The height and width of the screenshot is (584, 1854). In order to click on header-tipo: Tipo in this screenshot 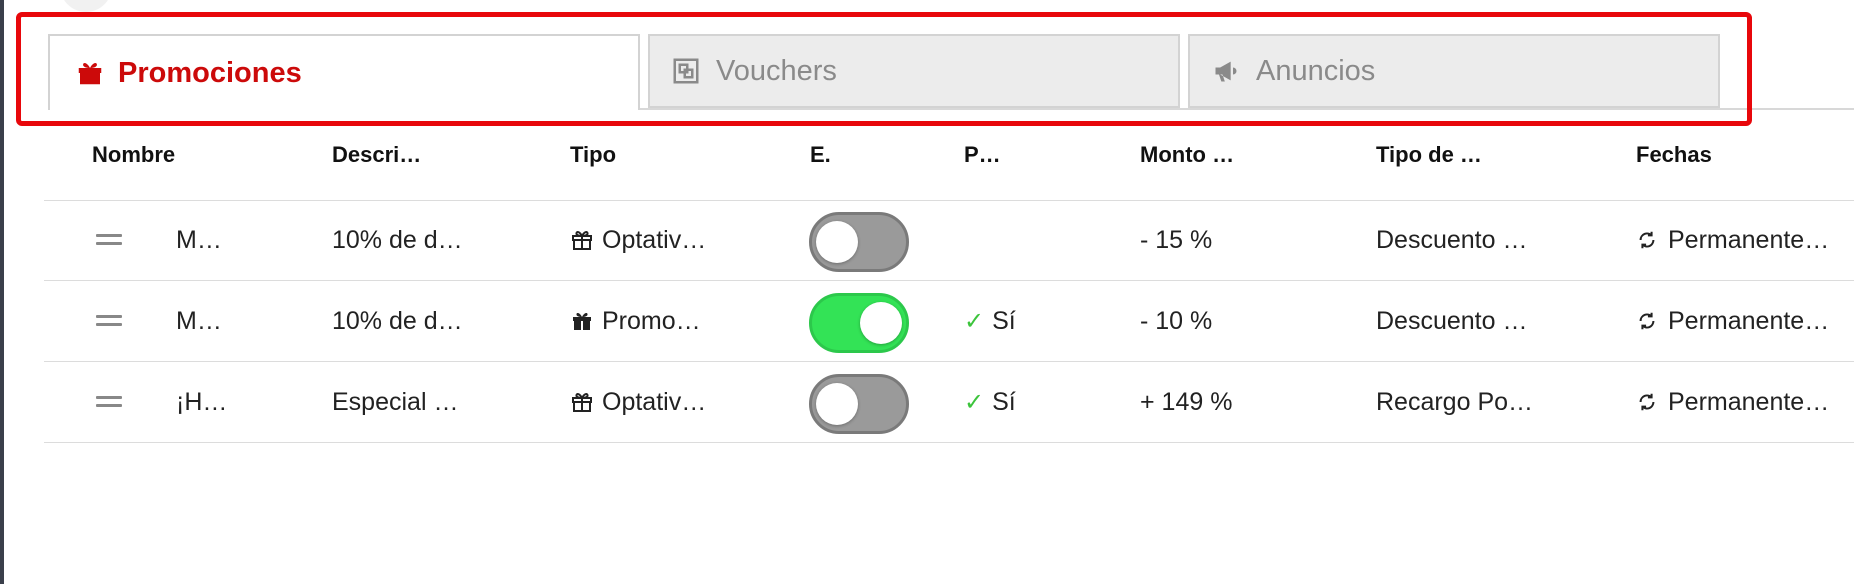, I will do `click(593, 155)`.